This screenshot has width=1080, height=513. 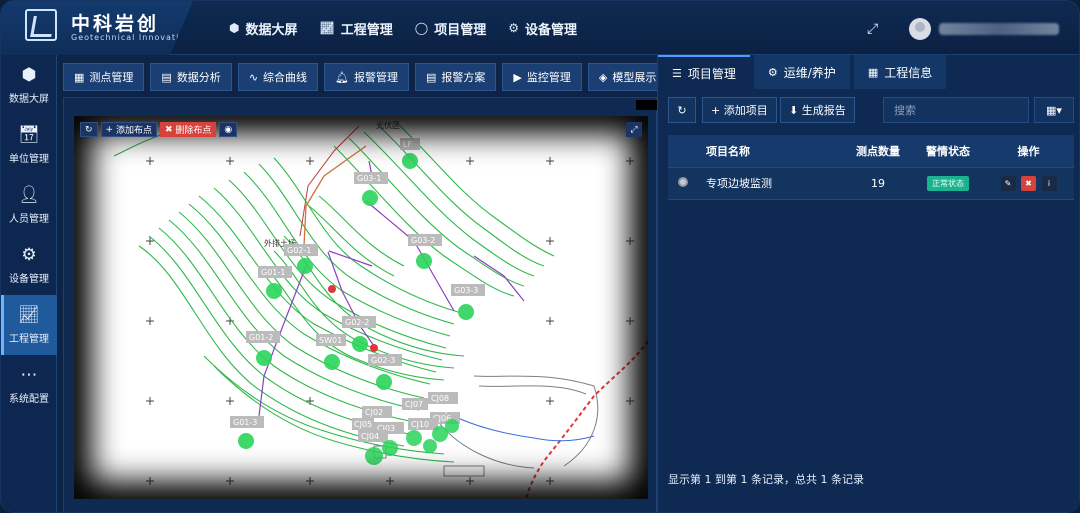 I want to click on model-display-button: ◈ 模型展示, so click(x=622, y=77).